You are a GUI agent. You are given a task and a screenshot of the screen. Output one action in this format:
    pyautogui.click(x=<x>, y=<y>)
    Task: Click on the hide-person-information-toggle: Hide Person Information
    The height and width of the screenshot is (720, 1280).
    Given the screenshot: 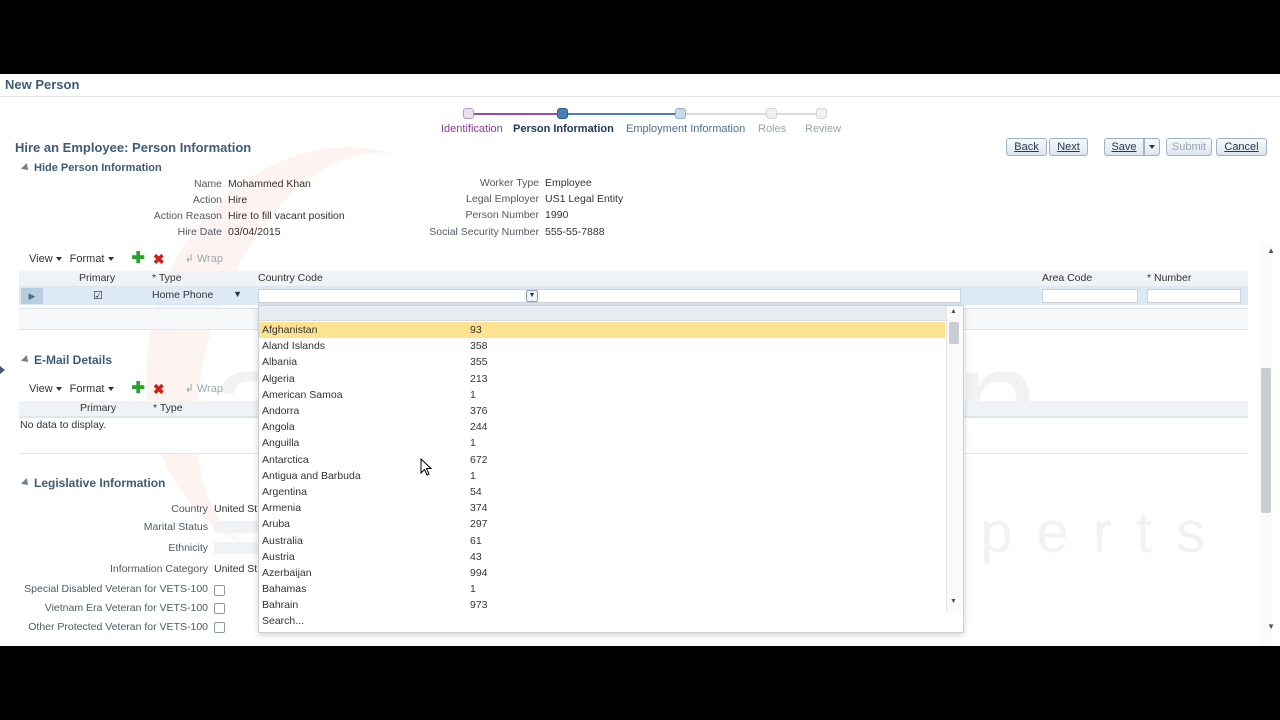 What is the action you would take?
    pyautogui.click(x=91, y=168)
    